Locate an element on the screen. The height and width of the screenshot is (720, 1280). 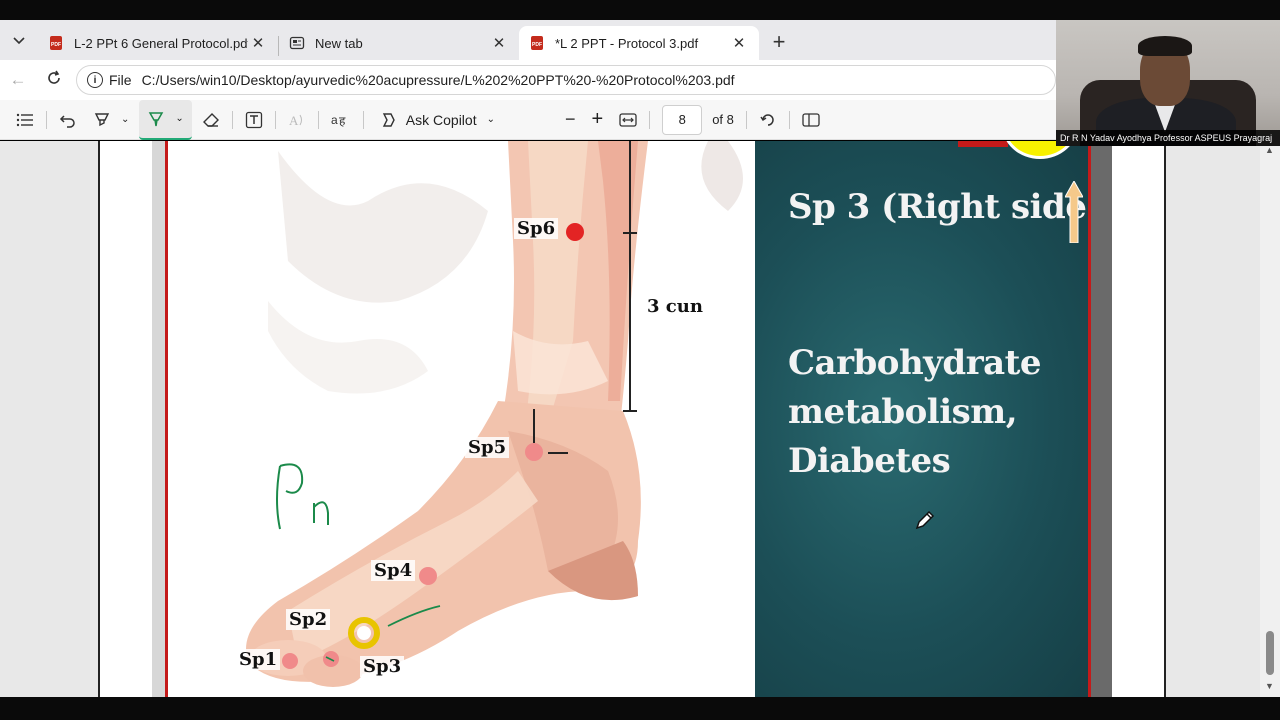
highlight-button: ⌄ is located at coordinates (111, 120).